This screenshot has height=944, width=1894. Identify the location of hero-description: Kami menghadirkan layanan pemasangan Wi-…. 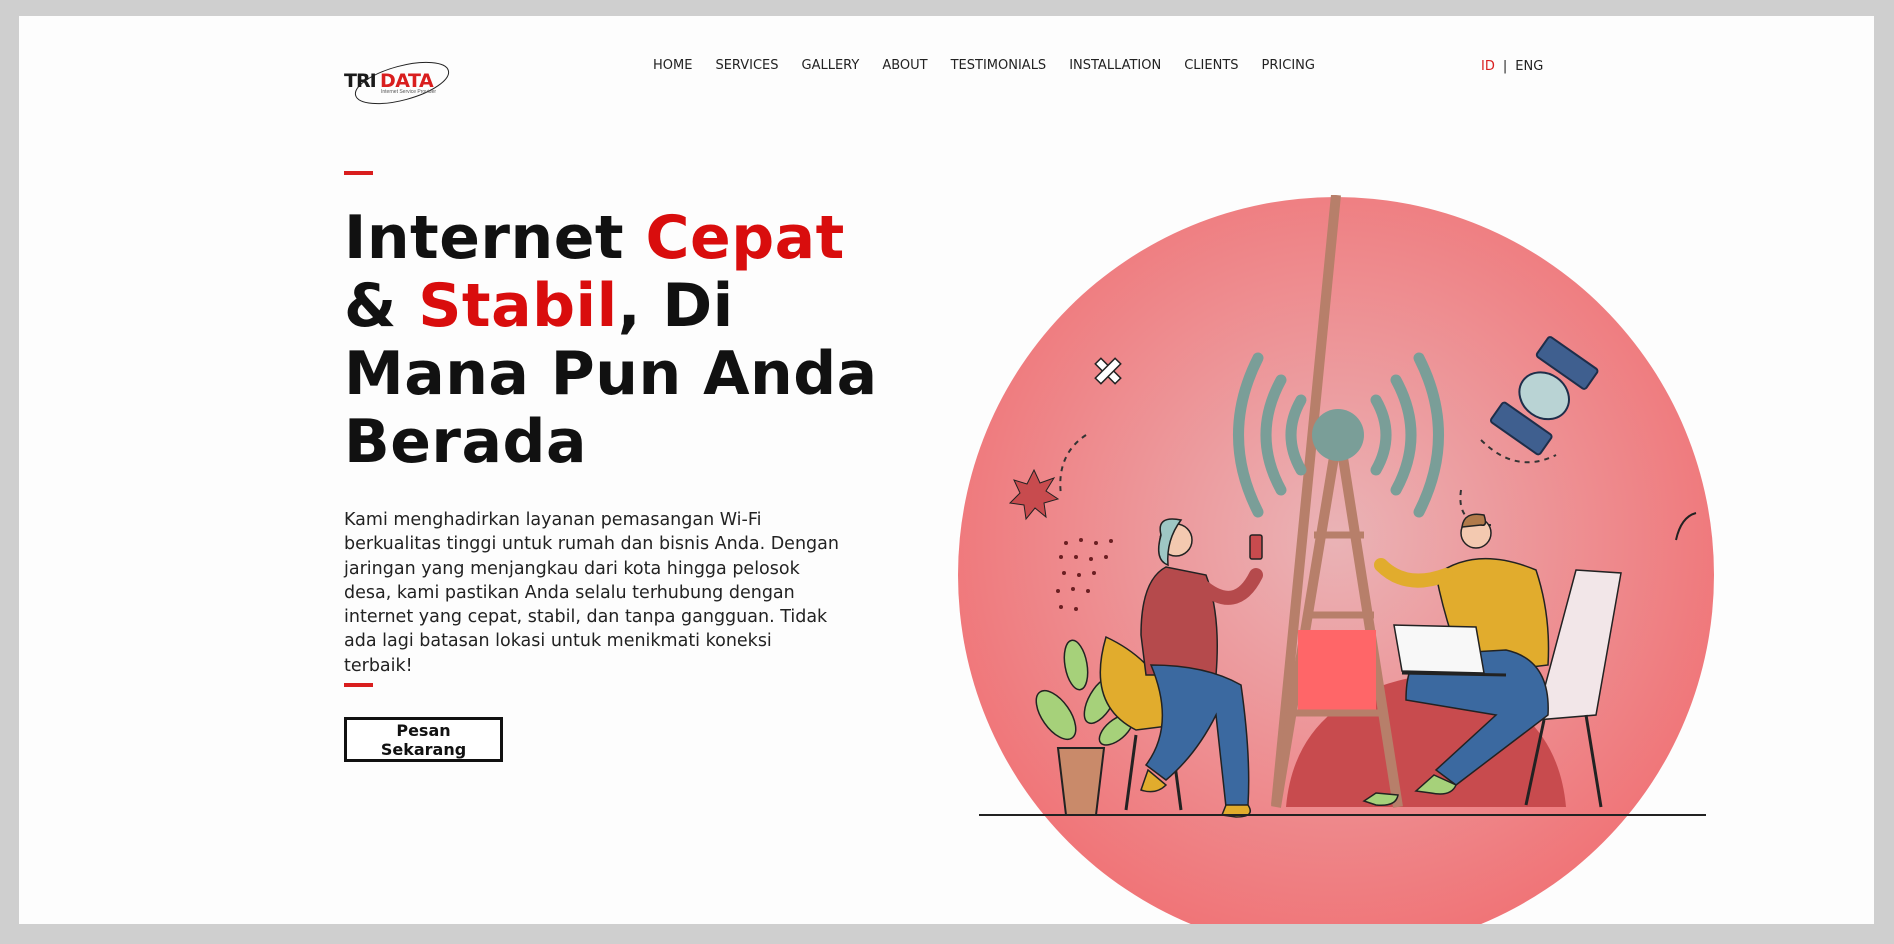
(591, 593).